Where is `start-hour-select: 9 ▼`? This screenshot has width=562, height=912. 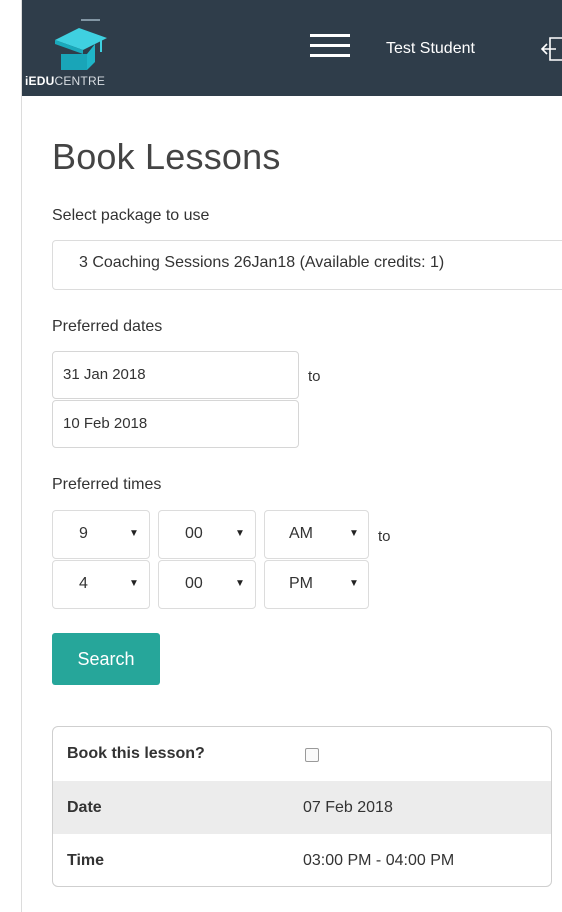 start-hour-select: 9 ▼ is located at coordinates (101, 534).